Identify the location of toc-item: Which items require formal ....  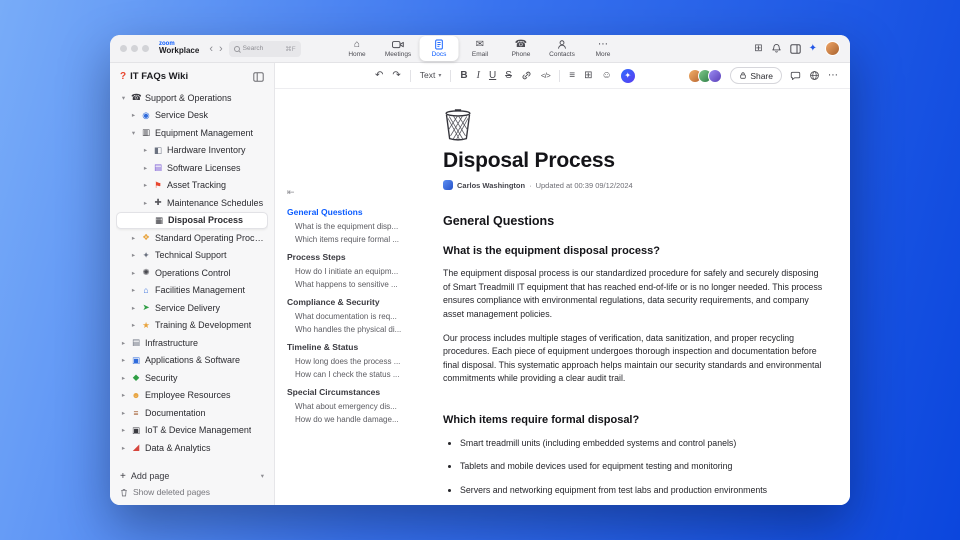
(345, 239).